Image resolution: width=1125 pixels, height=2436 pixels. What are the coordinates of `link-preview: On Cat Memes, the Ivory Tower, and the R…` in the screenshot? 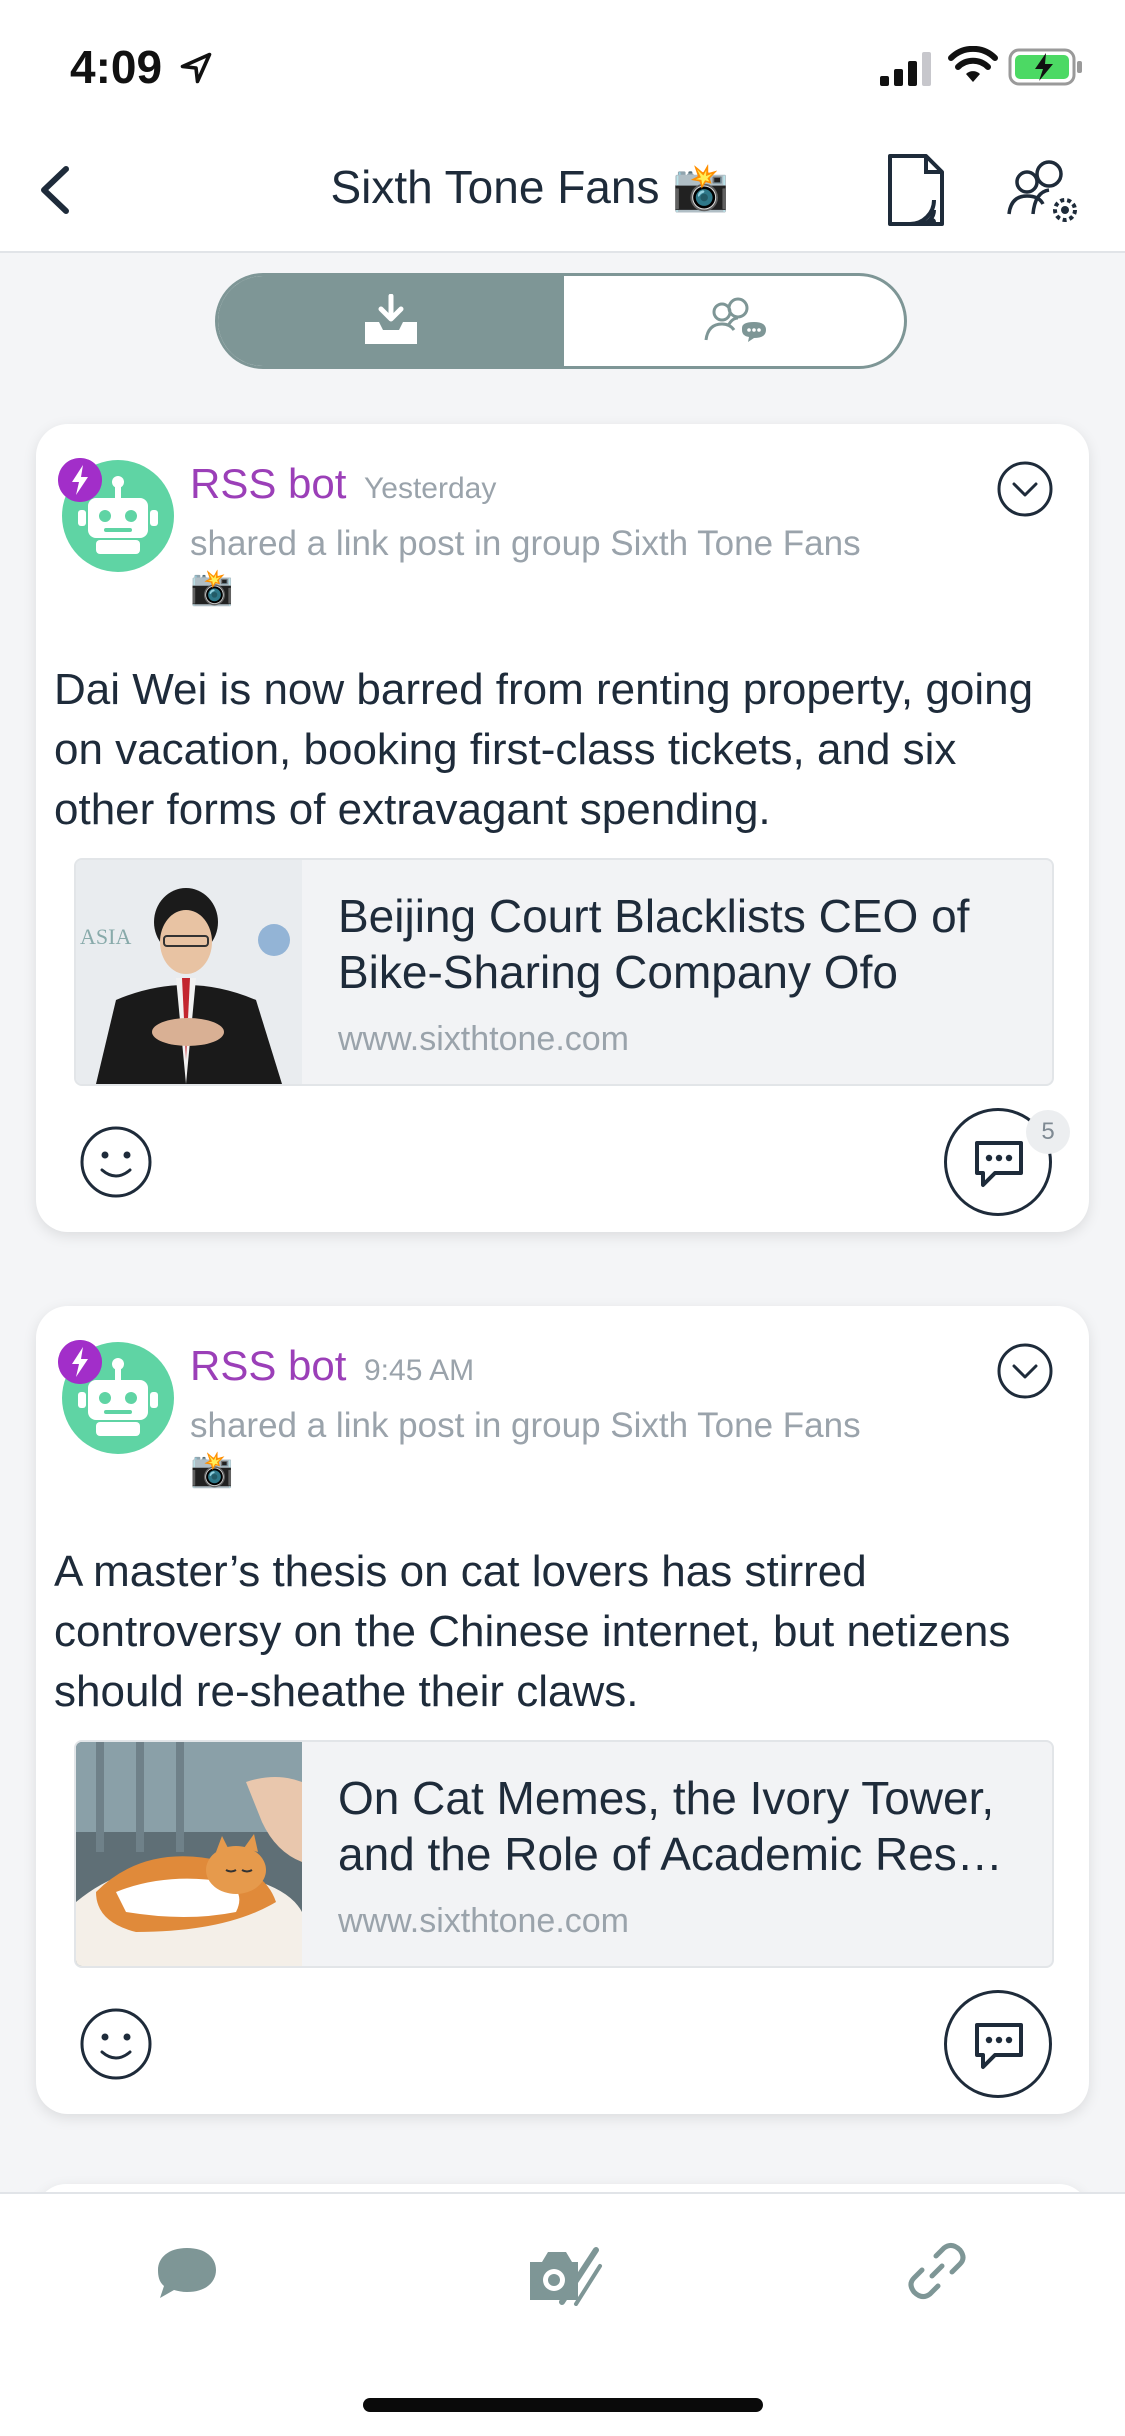 It's located at (564, 1854).